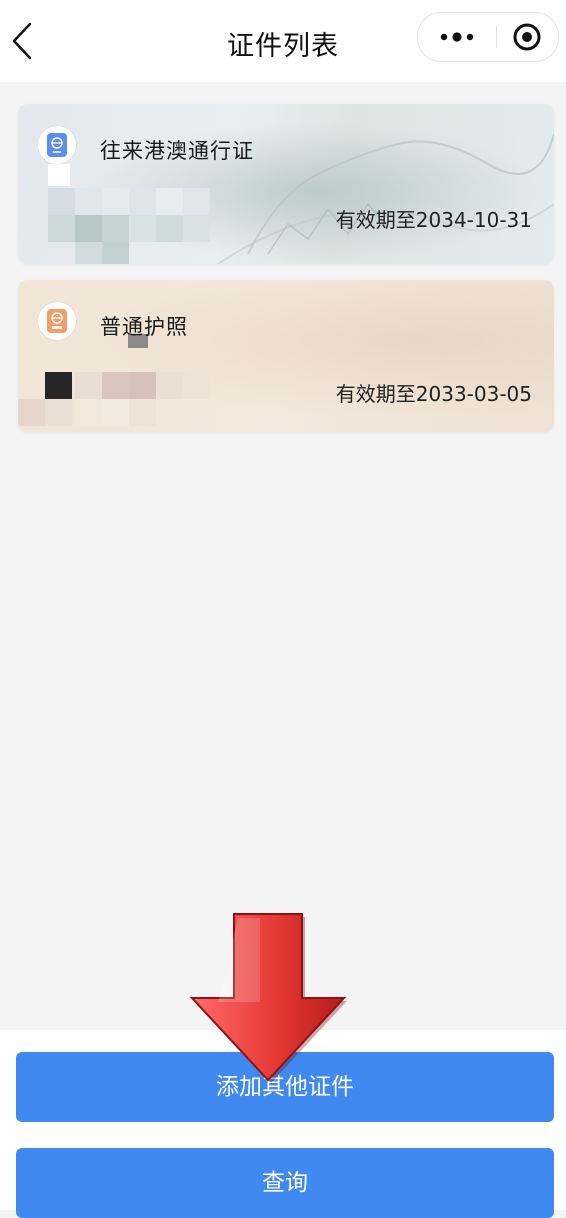 This screenshot has height=1218, width=566. What do you see at coordinates (283, 41) in the screenshot?
I see `navigation-bar: 证件列表` at bounding box center [283, 41].